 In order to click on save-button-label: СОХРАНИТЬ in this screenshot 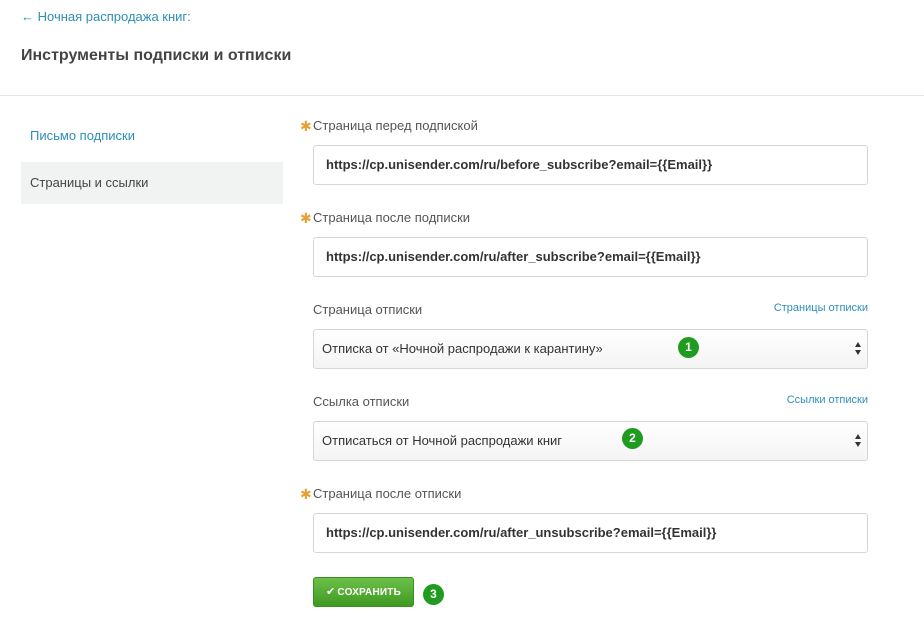, I will do `click(369, 592)`.